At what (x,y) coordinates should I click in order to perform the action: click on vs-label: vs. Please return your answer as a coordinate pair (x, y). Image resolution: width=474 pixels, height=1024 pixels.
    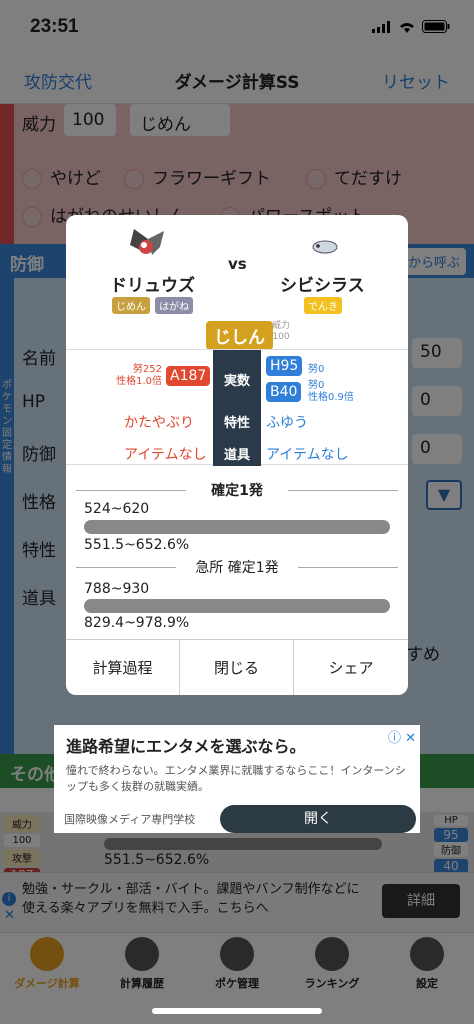
    Looking at the image, I should click on (237, 264).